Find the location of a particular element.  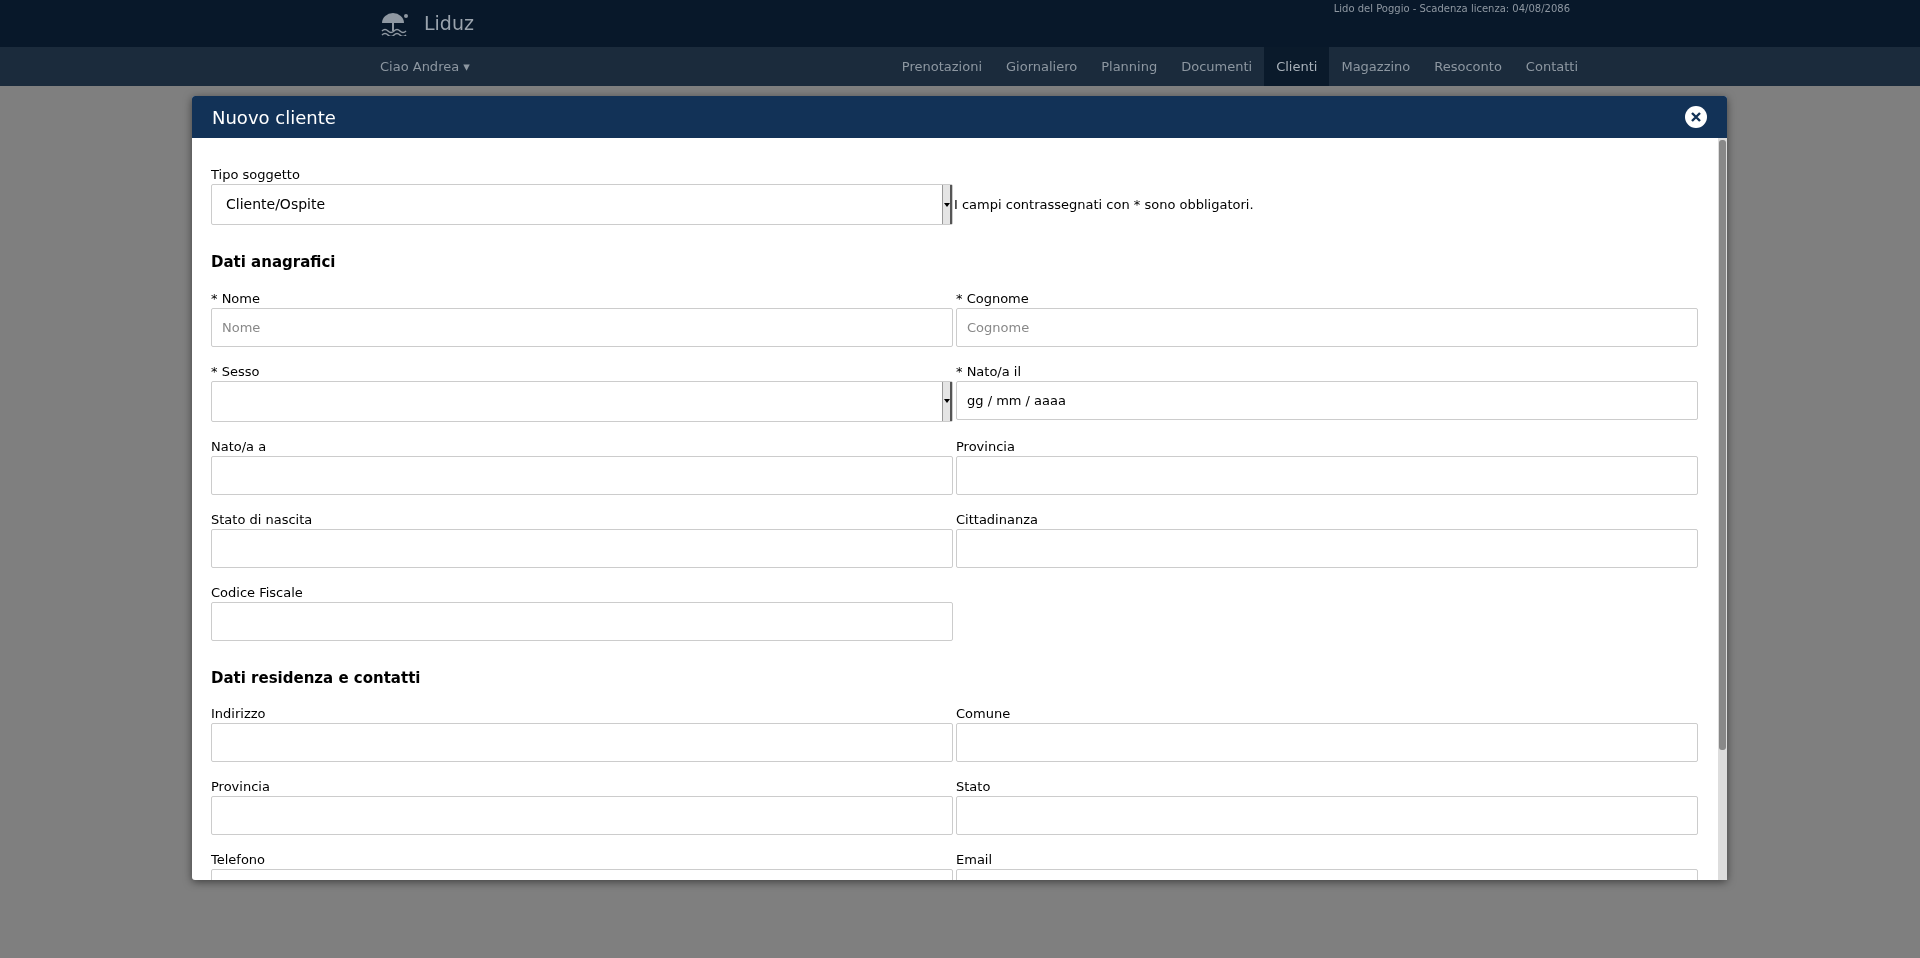

input-field: Nome is located at coordinates (582, 327).